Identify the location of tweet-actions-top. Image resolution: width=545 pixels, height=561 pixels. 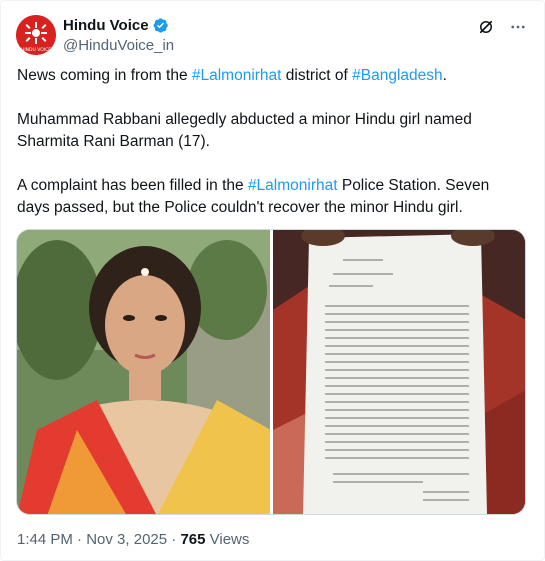
(502, 27).